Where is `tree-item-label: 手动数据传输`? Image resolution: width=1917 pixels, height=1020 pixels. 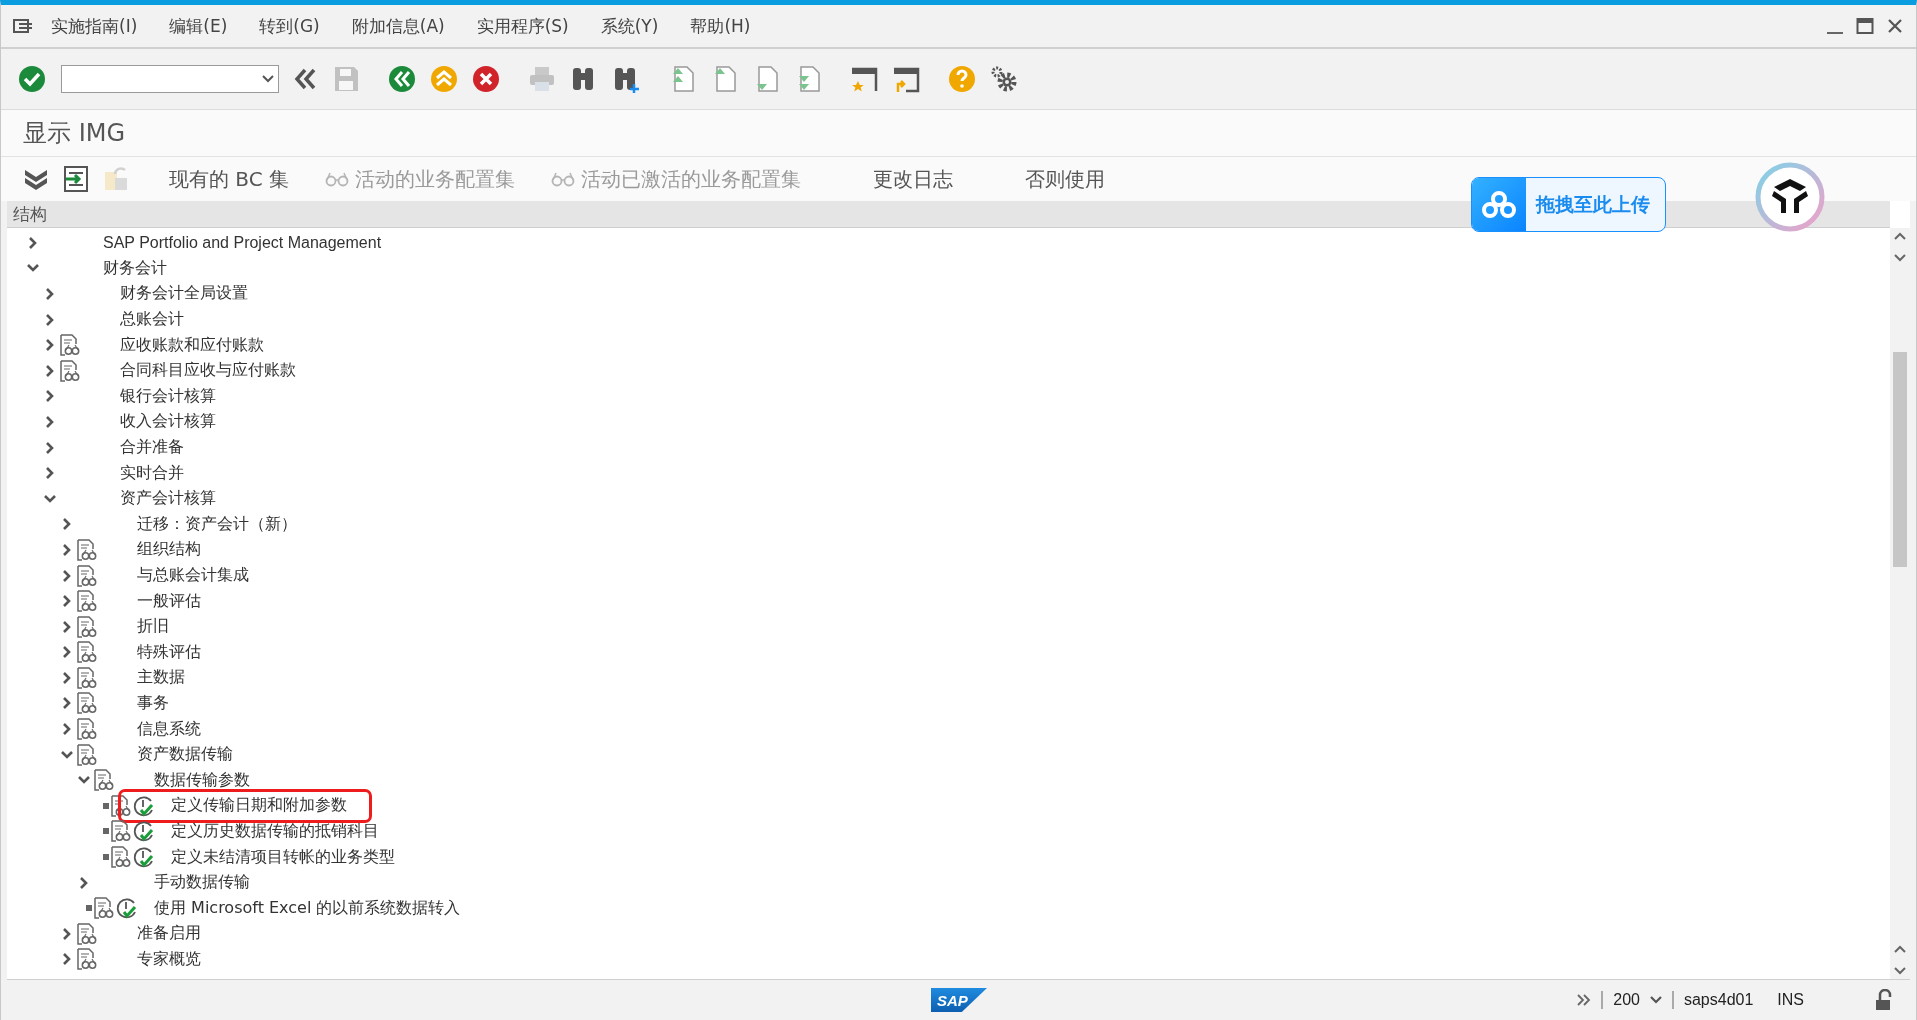
tree-item-label: 手动数据传输 is located at coordinates (202, 883).